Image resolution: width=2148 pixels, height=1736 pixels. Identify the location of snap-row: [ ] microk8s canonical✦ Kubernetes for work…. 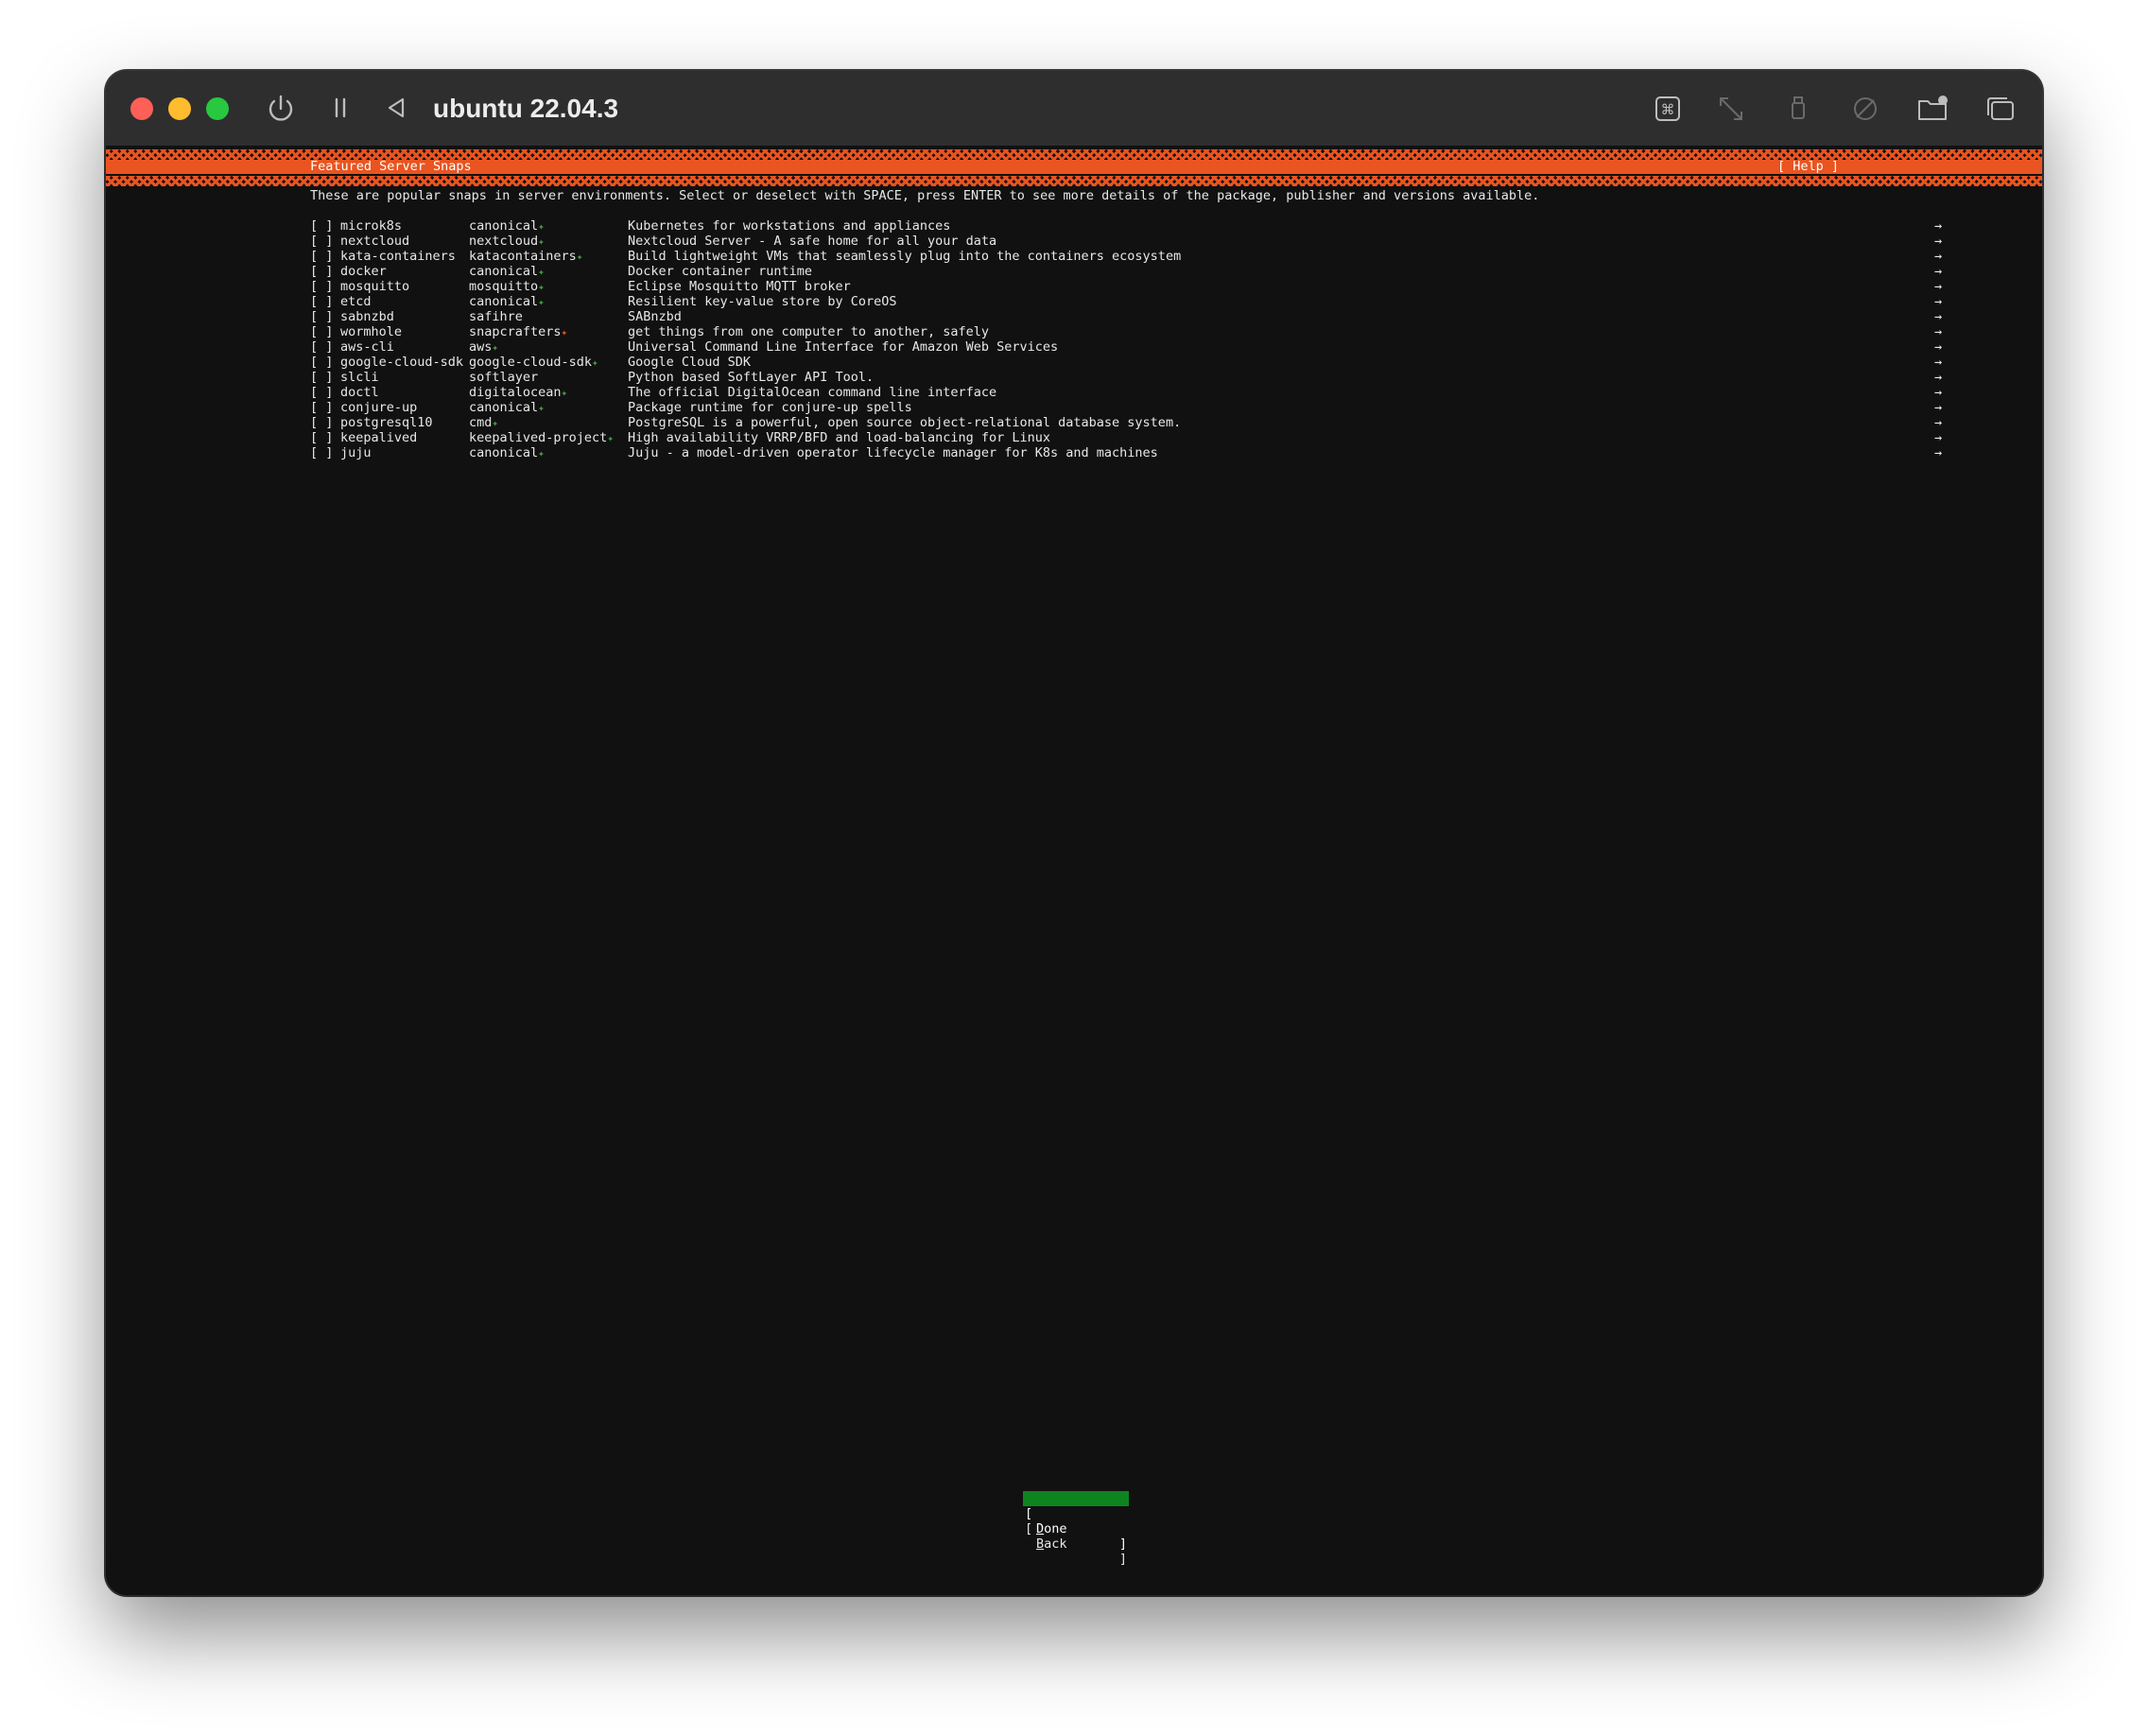
(1128, 226).